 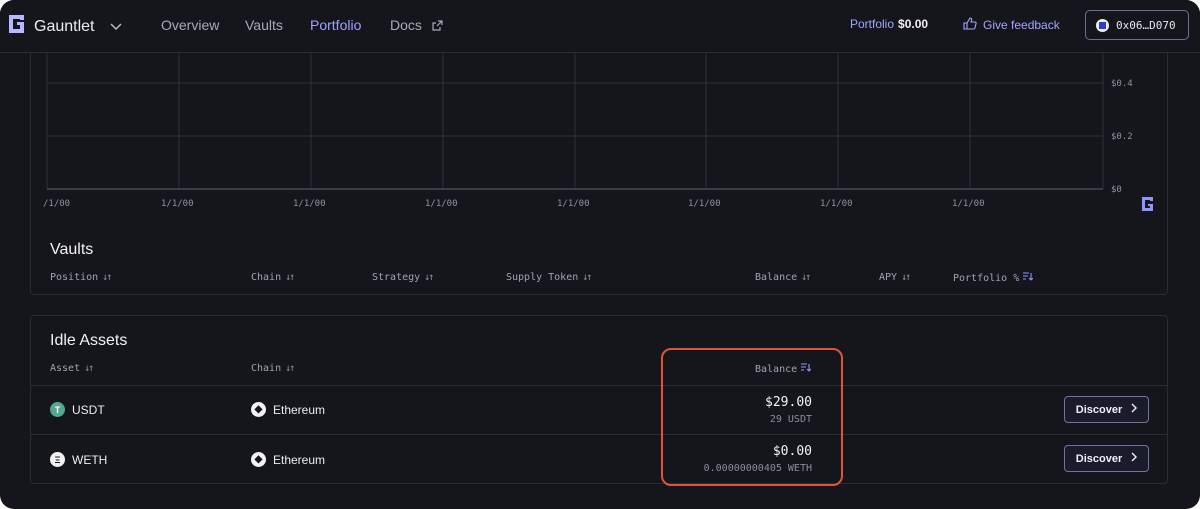 I want to click on wallet-button: 0x06…D070, so click(x=1137, y=25).